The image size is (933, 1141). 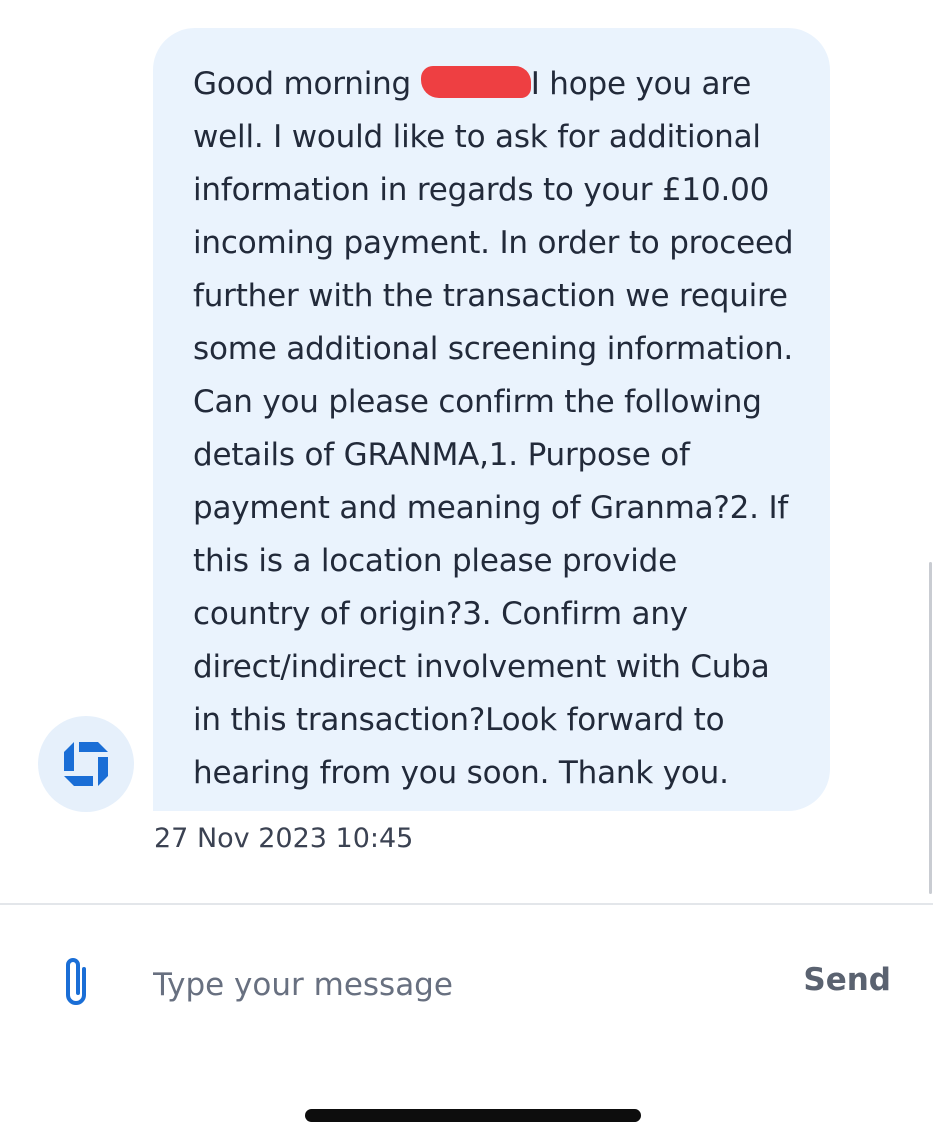 I want to click on composer-divider, so click(x=466, y=904).